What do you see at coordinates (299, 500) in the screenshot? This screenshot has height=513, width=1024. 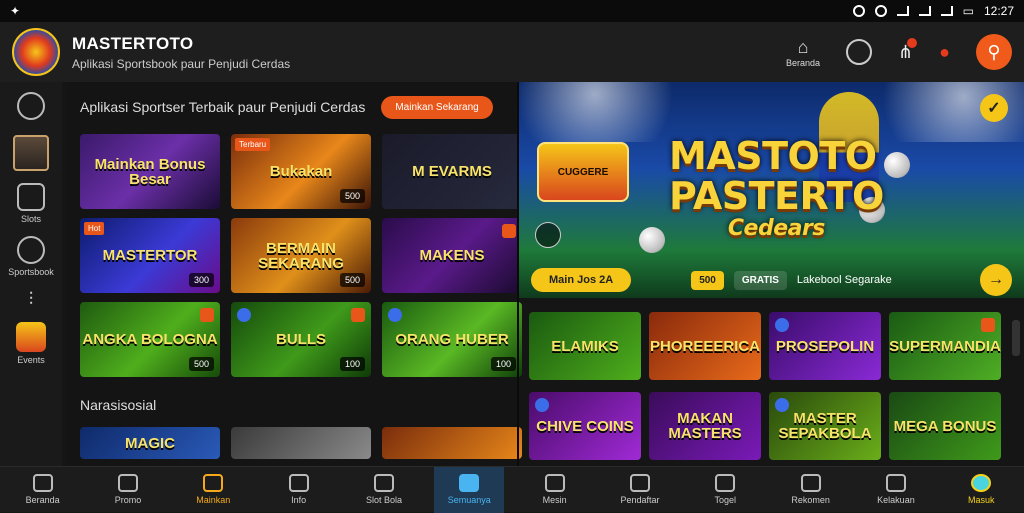 I see `nav-label: Info` at bounding box center [299, 500].